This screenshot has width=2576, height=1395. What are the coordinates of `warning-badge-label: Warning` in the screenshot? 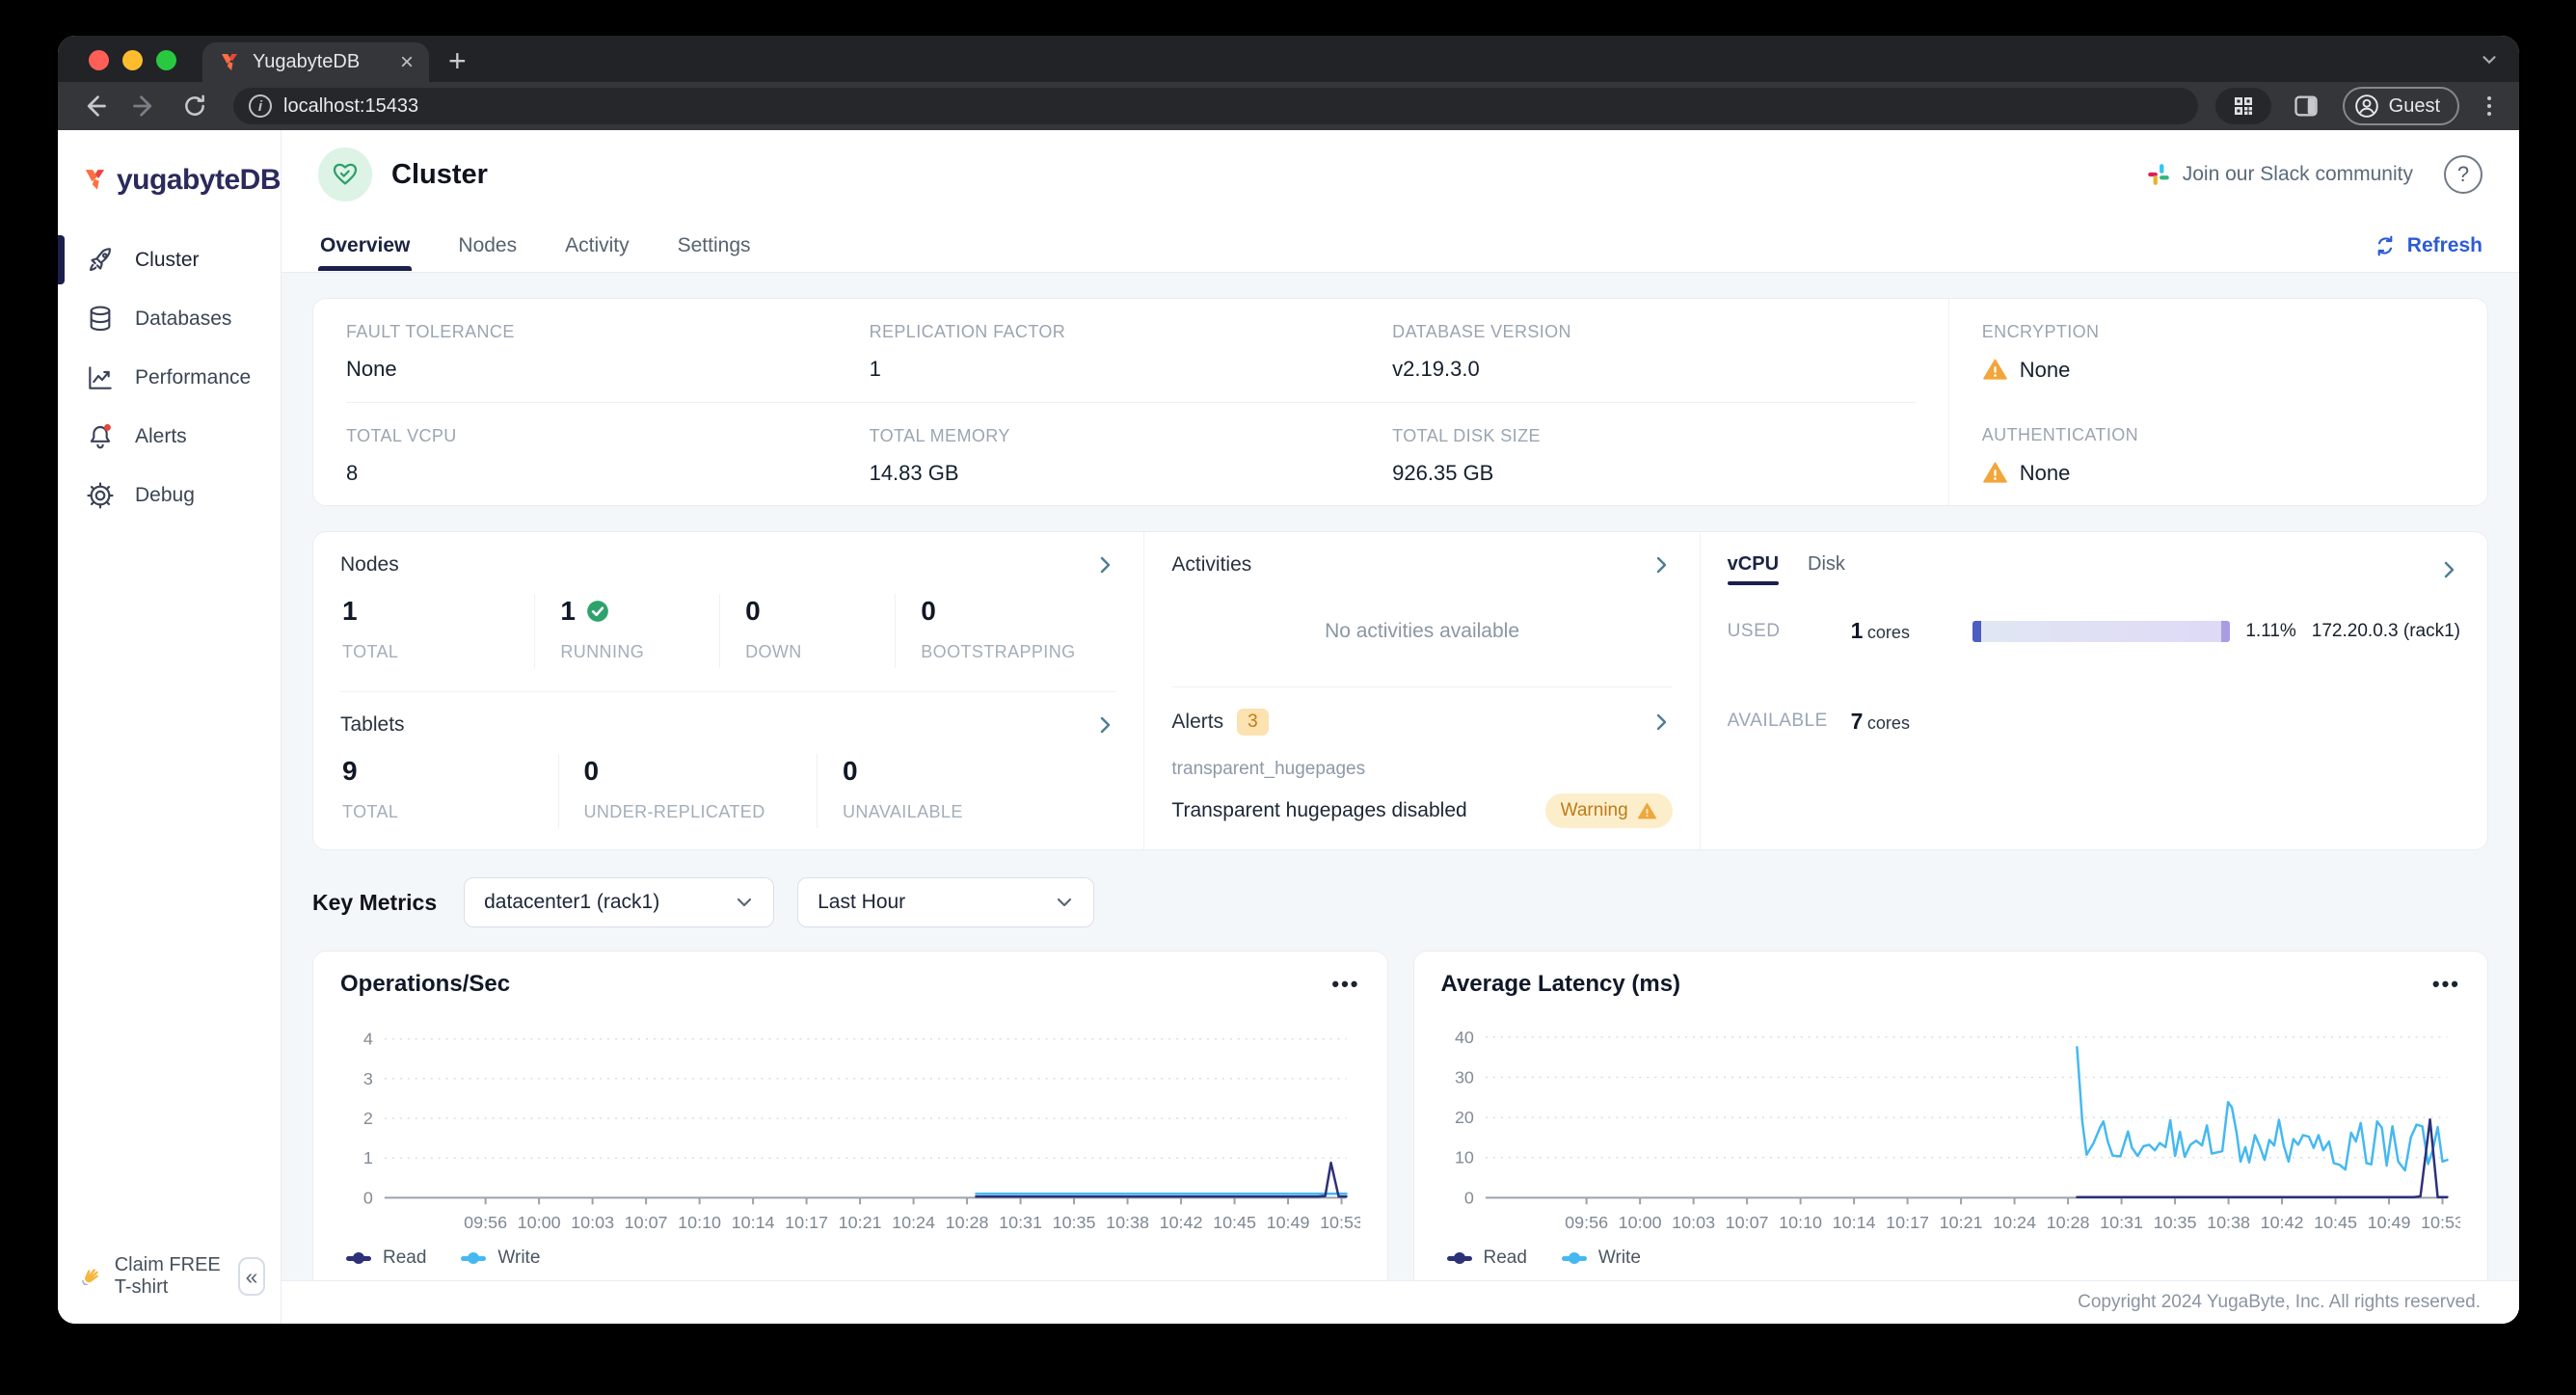 It's located at (1594, 810).